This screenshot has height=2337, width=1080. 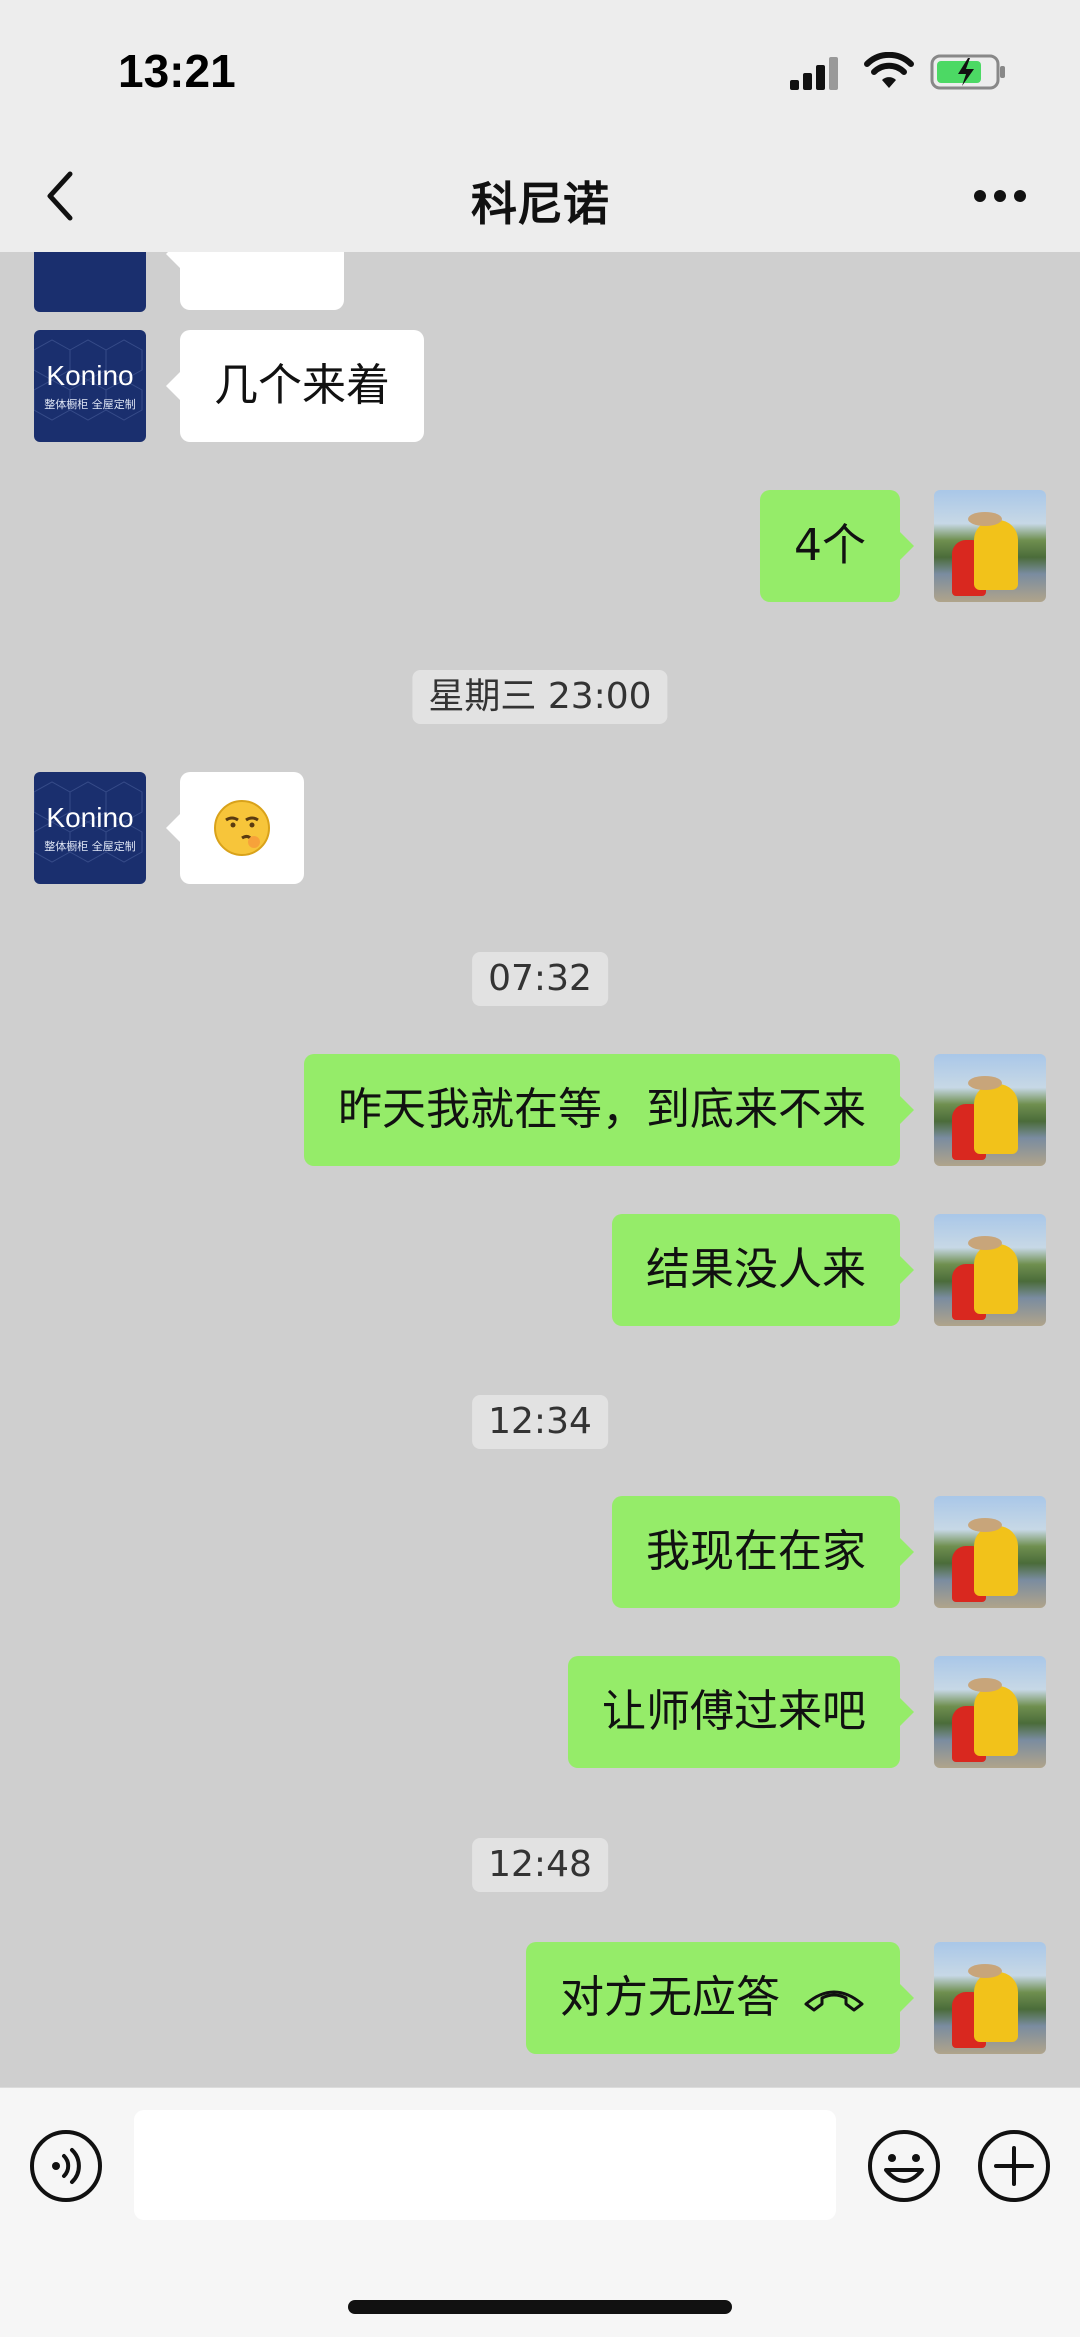 What do you see at coordinates (967, 72) in the screenshot?
I see `battery-icon` at bounding box center [967, 72].